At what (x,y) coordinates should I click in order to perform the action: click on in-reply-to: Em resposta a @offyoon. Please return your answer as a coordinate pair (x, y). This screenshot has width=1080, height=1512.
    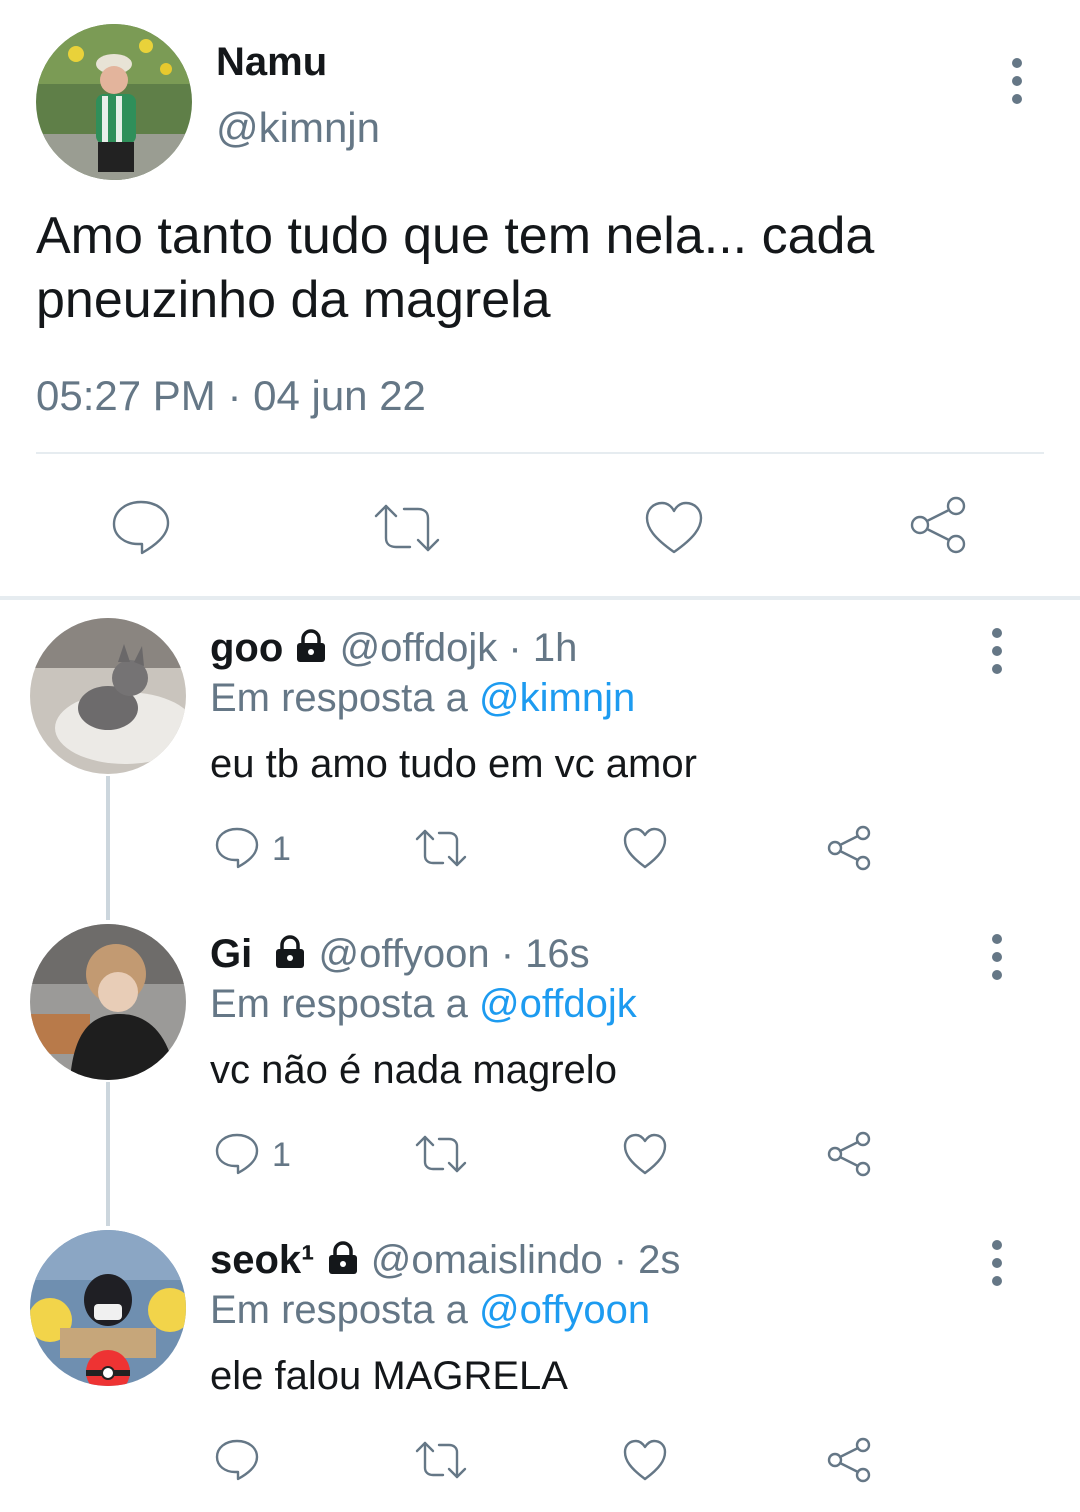
    Looking at the image, I should click on (430, 1310).